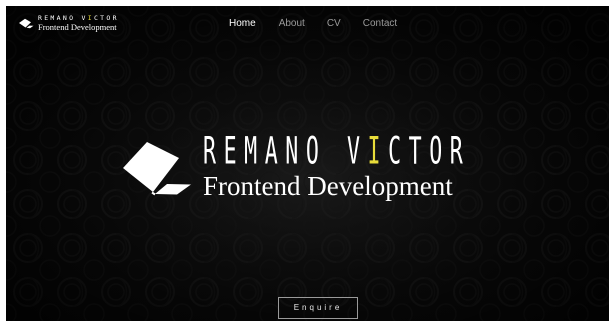 The height and width of the screenshot is (321, 609). Describe the element at coordinates (77, 26) in the screenshot. I see `logo-subtitle: Frontend Development` at that location.